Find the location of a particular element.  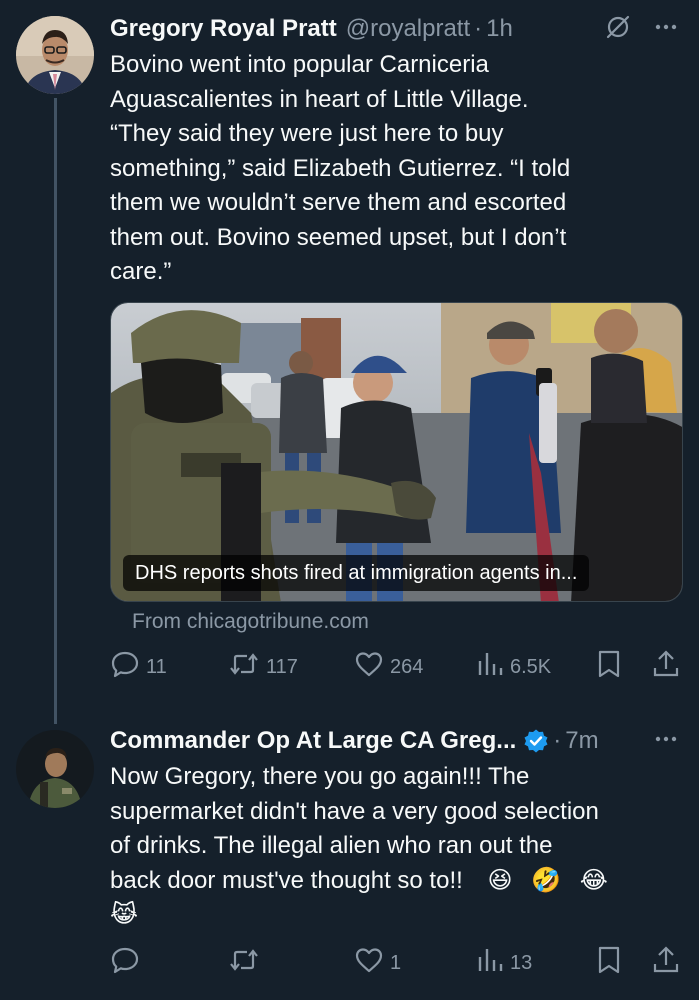

timestamp: 1h is located at coordinates (499, 29).